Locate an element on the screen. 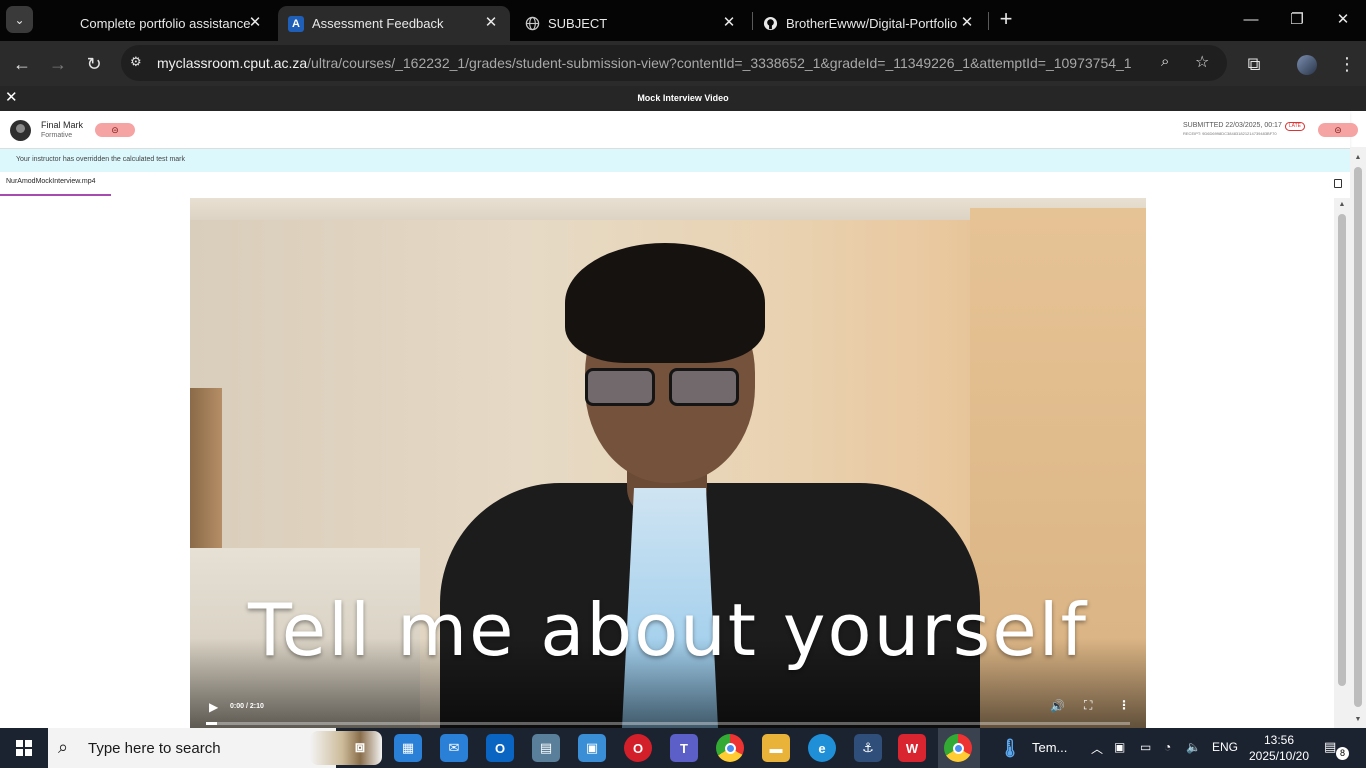 The image size is (1366, 768). submitted-info: SUBMITTED 22/03/2025, 00:17 LATE is located at coordinates (1244, 126).